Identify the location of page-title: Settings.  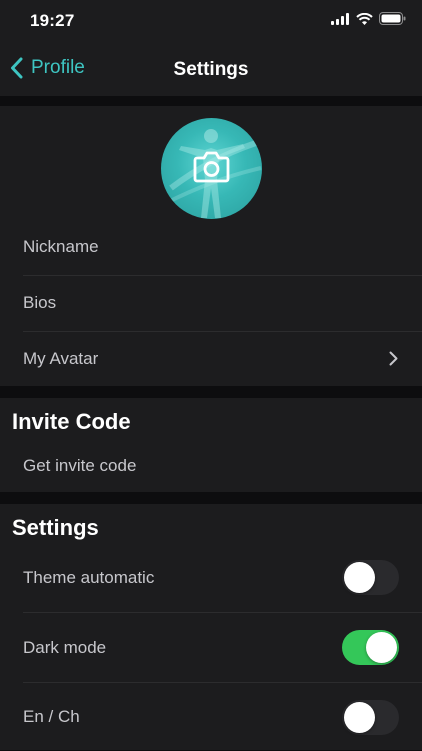
(211, 69).